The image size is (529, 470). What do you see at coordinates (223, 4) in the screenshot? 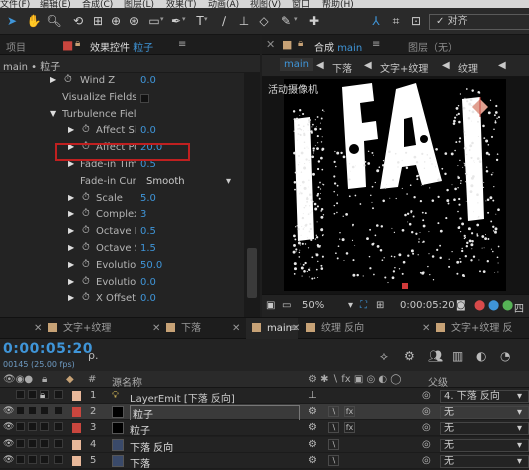
I see `menu-animation: 动画(A)` at bounding box center [223, 4].